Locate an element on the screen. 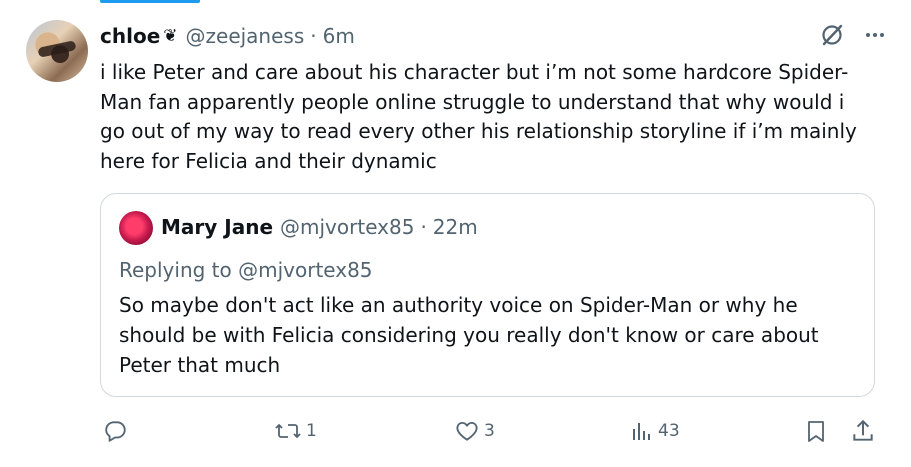 The height and width of the screenshot is (467, 911). grok-icon is located at coordinates (832, 35).